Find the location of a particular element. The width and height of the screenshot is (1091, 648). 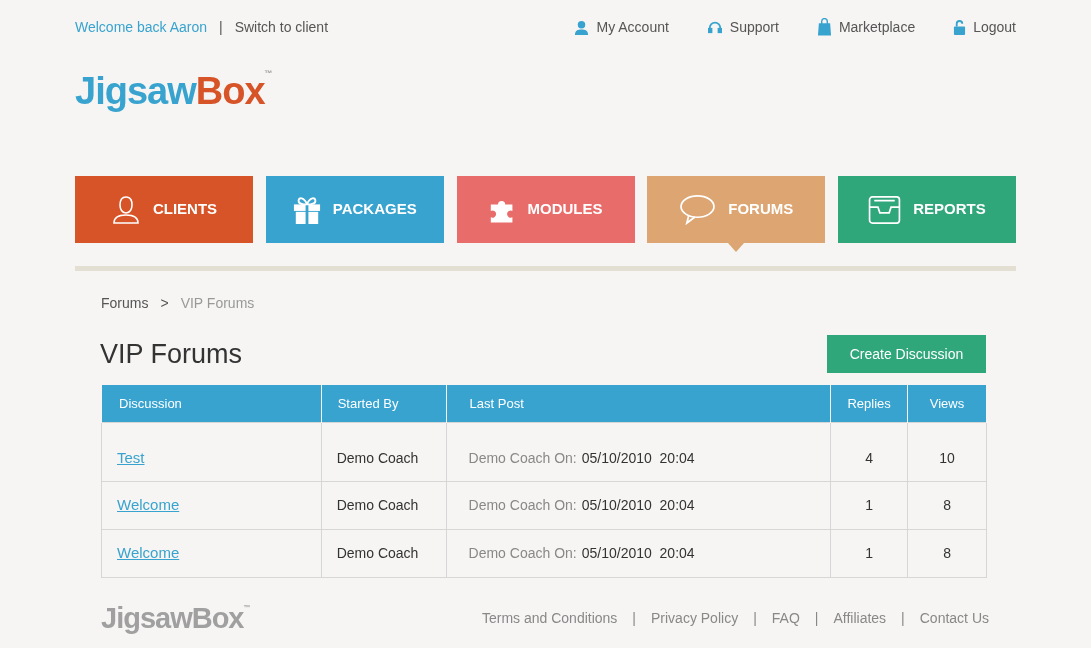

breadcrumb-link: Forums is located at coordinates (125, 303).